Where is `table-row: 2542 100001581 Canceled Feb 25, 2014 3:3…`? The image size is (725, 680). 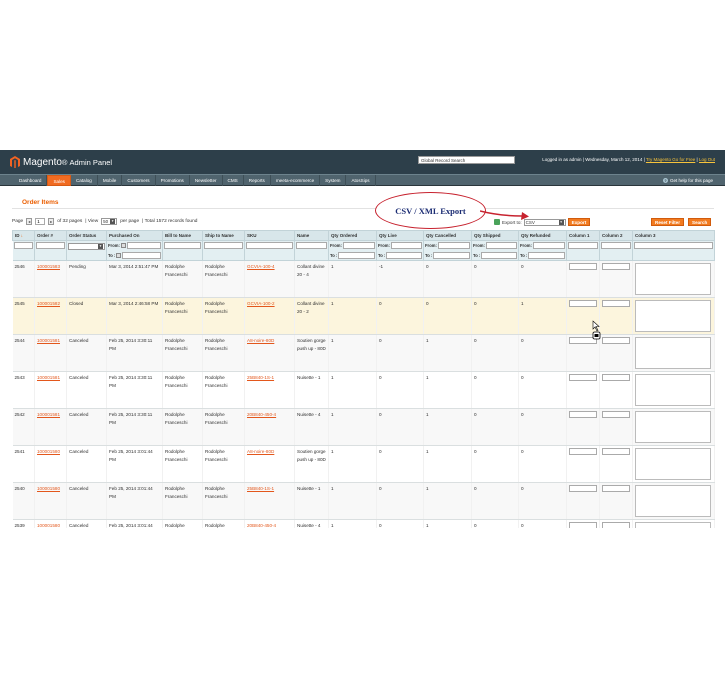
table-row: 2542 100001581 Canceled Feb 25, 2014 3:3… is located at coordinates (363, 427).